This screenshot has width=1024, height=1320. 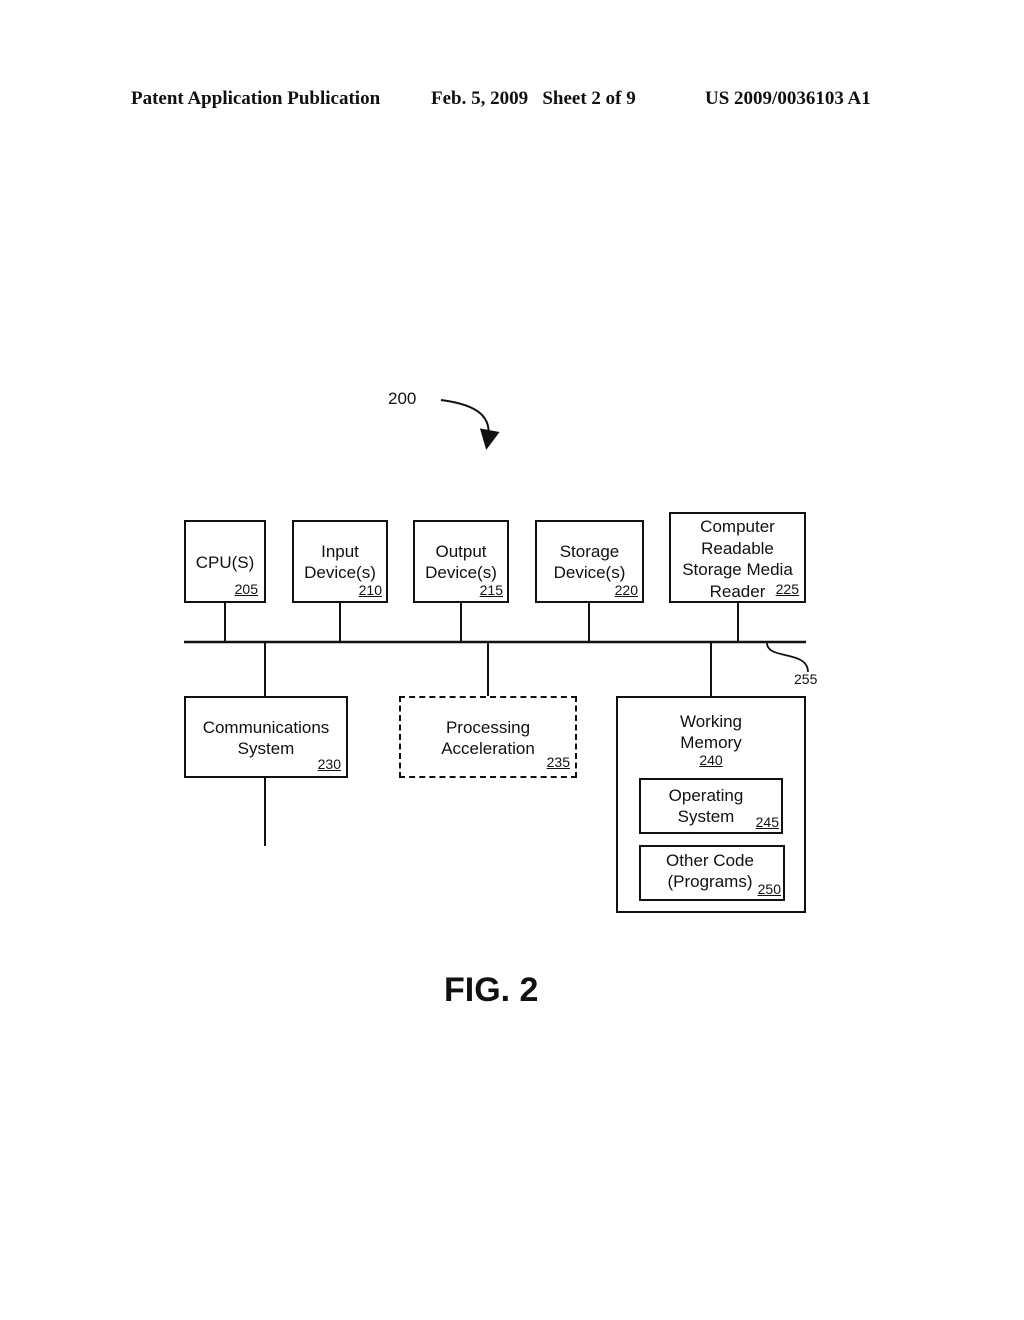 I want to click on cpu-box: CPU(S) 205, so click(x=225, y=561).